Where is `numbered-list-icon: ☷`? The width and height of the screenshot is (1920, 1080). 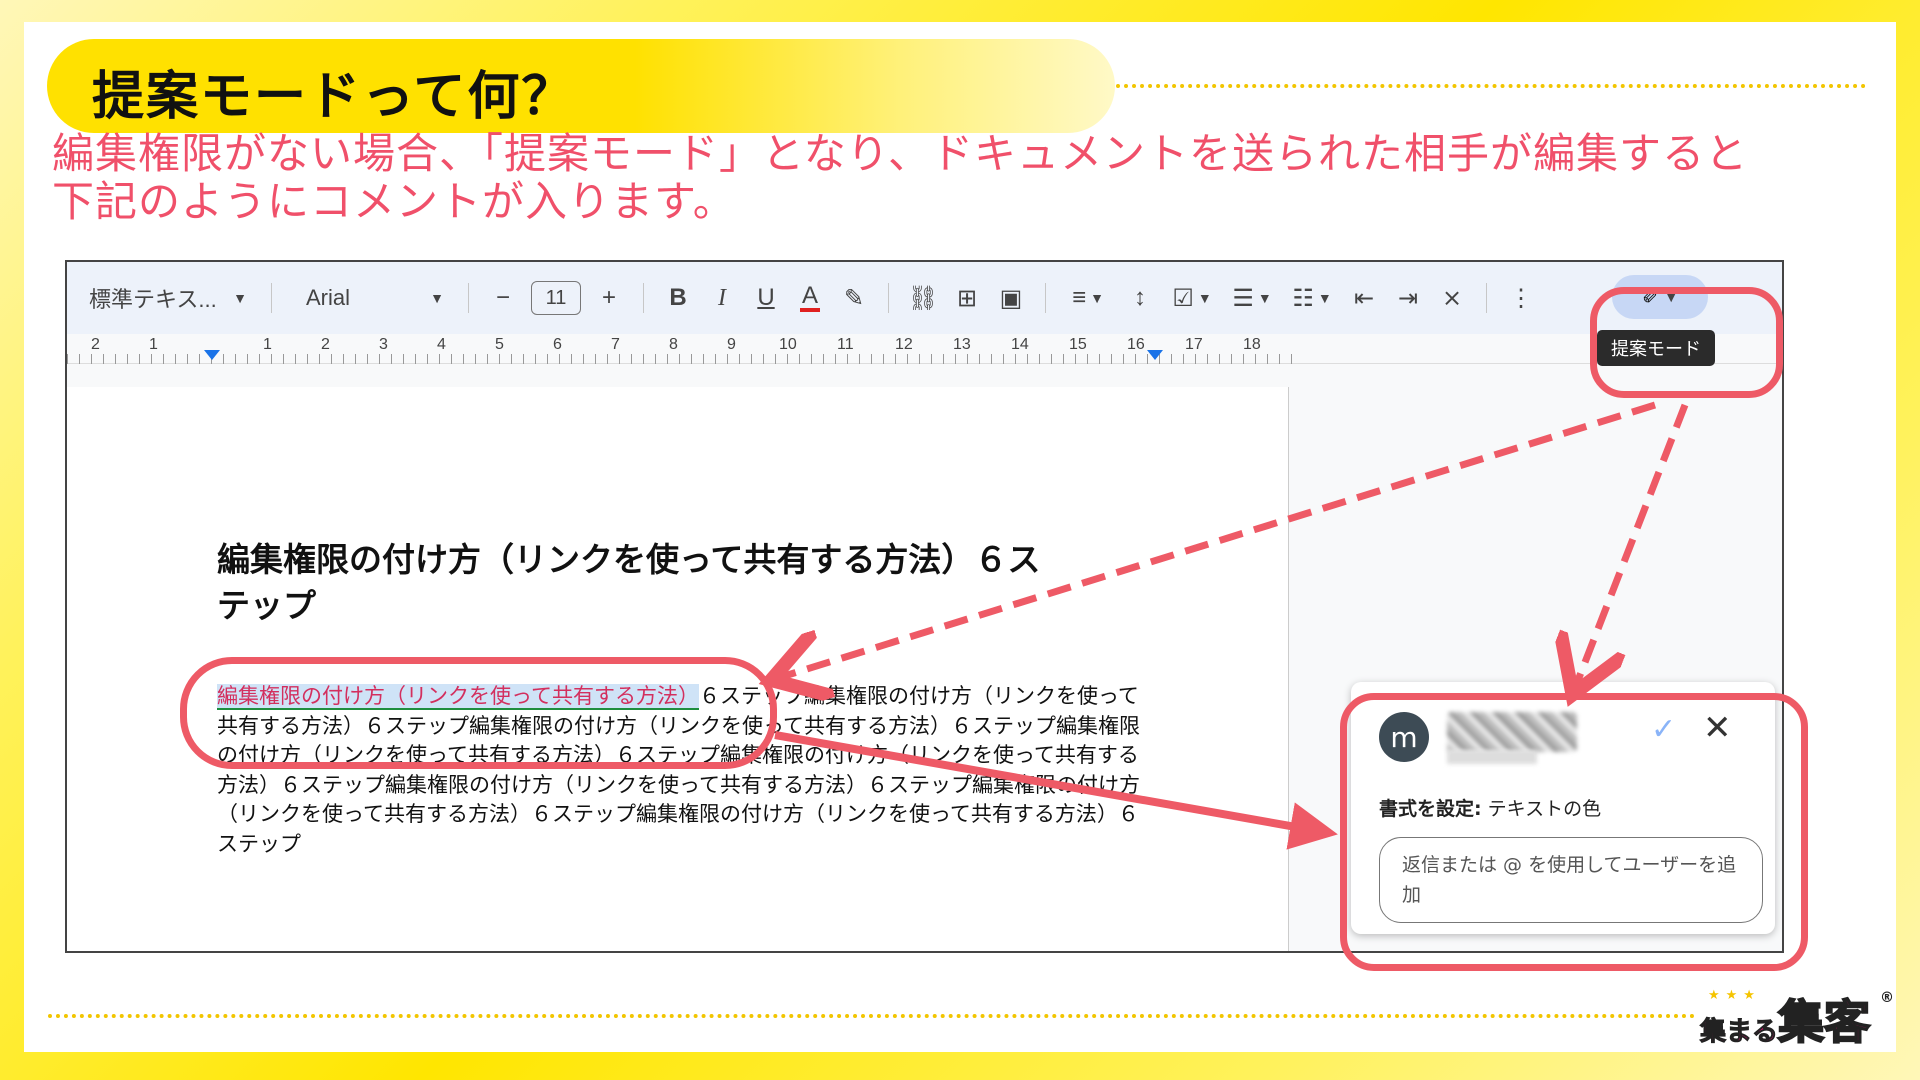
numbered-list-icon: ☷ is located at coordinates (1303, 298).